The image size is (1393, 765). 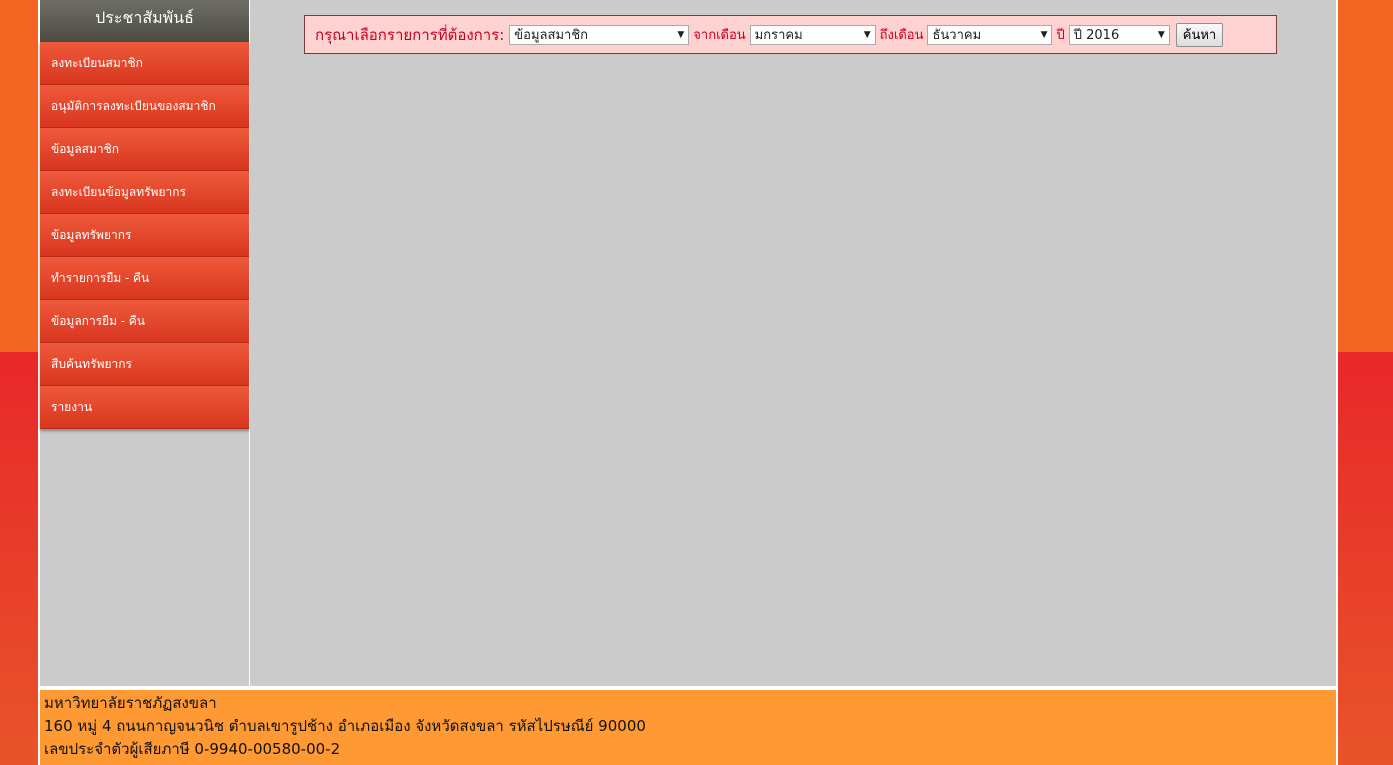 I want to click on to-month-label: ถึงเดือน, so click(x=901, y=35).